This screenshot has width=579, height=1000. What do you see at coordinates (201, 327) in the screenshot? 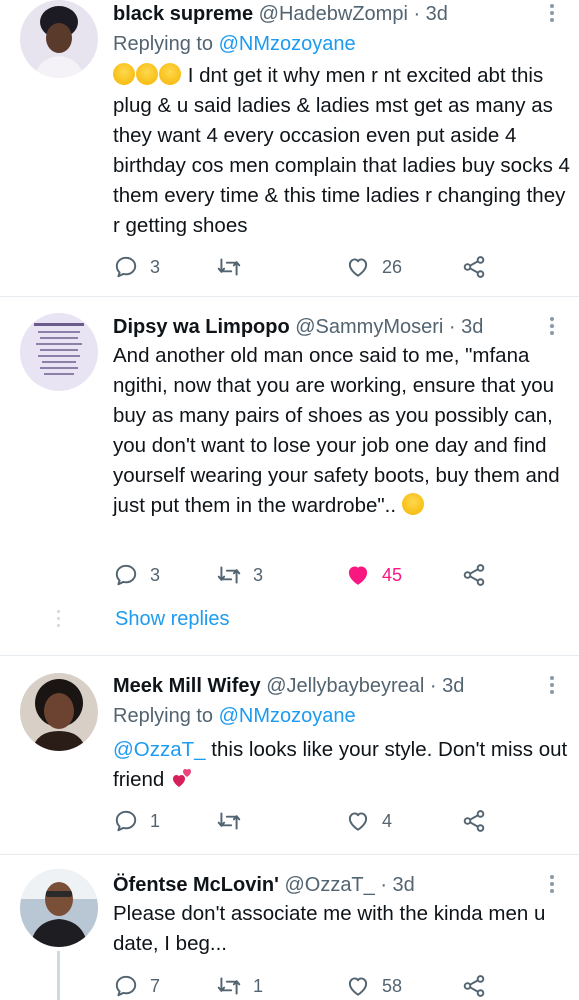
I see `display-name: Dipsy wa Limpopo` at bounding box center [201, 327].